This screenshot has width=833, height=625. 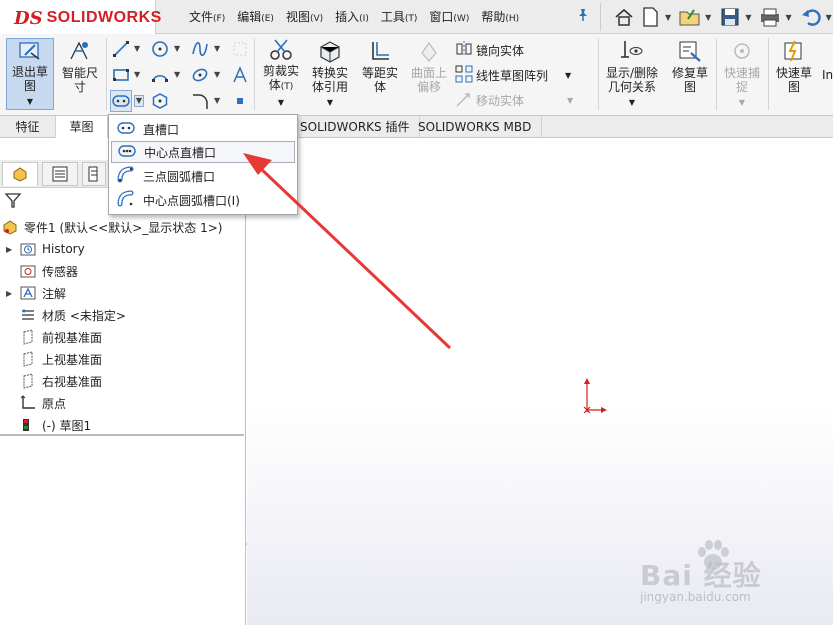 I want to click on fillet-tool-icon, so click(x=200, y=101).